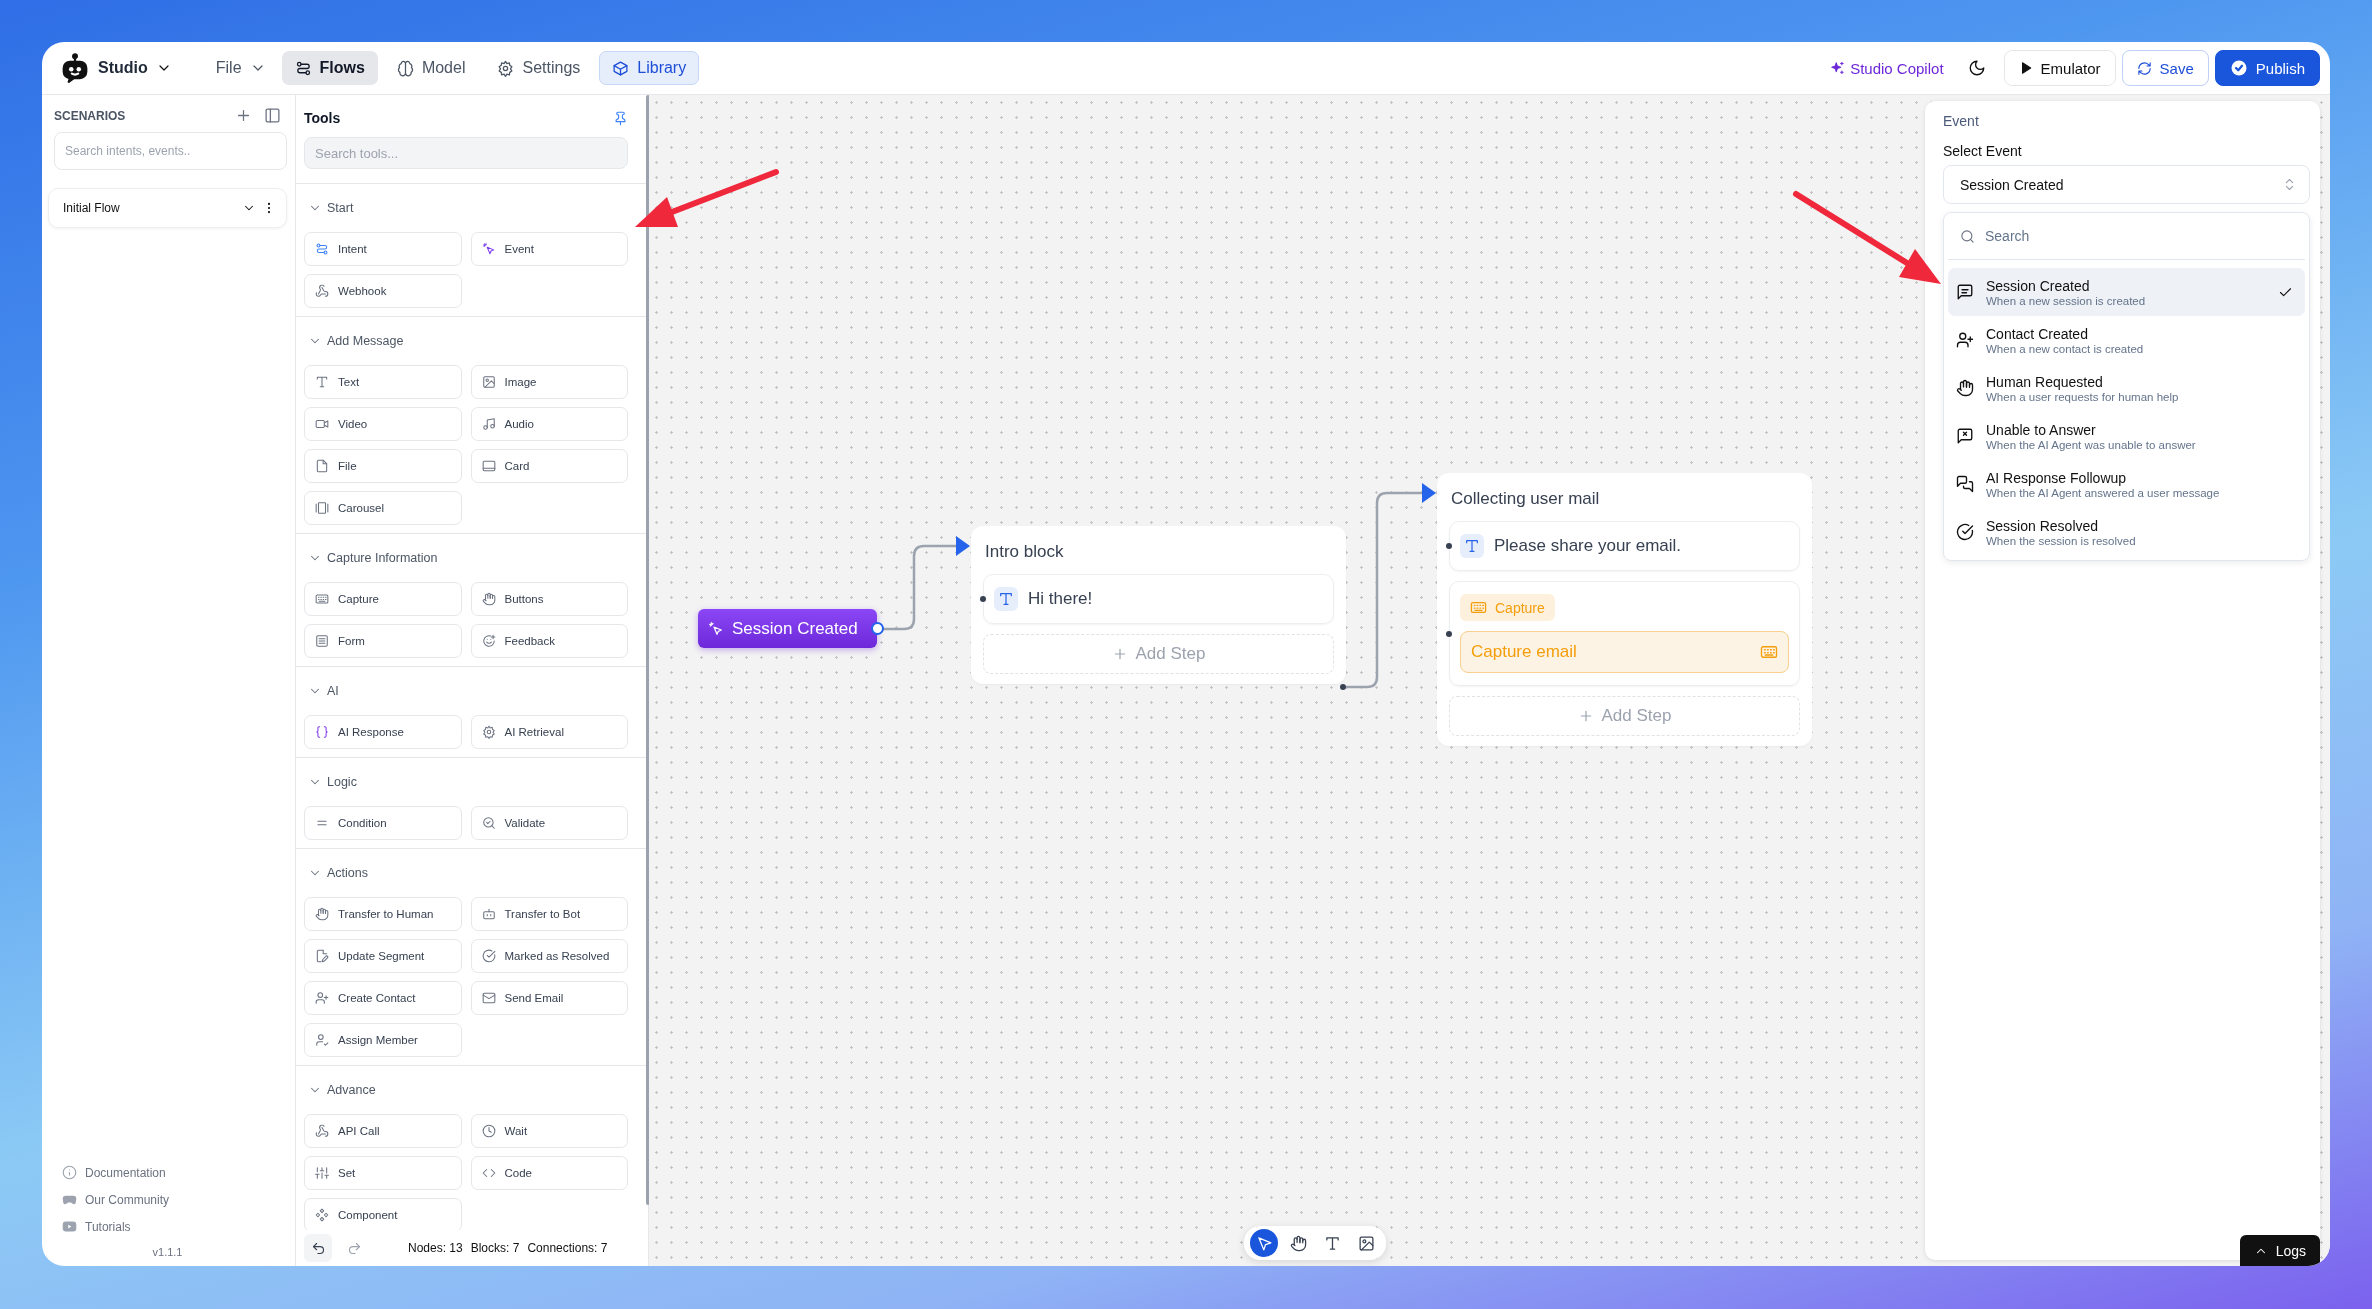 The width and height of the screenshot is (2372, 1309). I want to click on tool-item: Code, so click(549, 1173).